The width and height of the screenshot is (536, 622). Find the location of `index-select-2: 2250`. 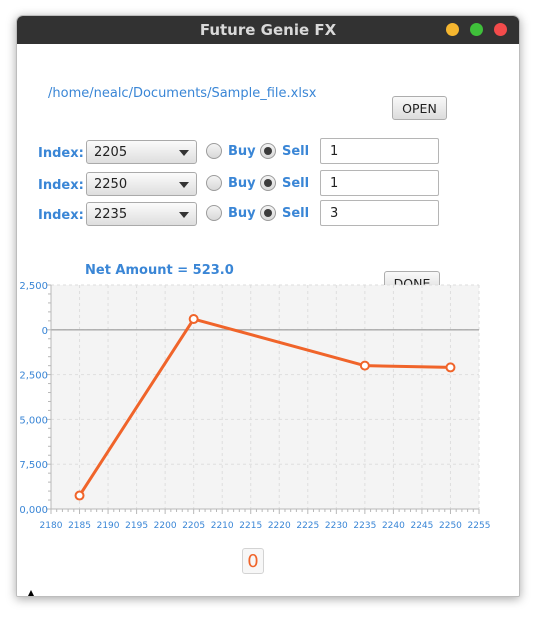

index-select-2: 2250 is located at coordinates (141, 184).